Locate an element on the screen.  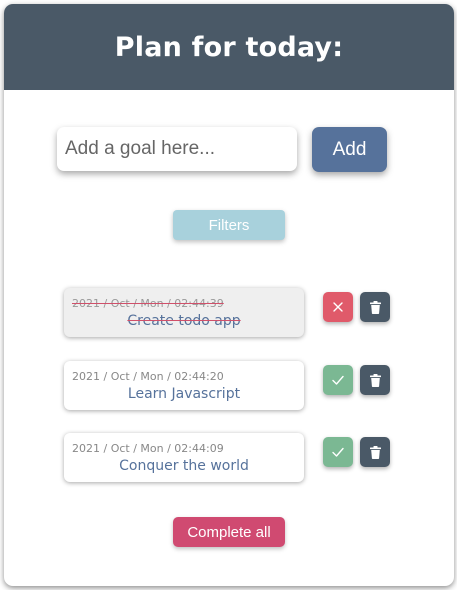
todo-date: 2021 / Oct / Mon / 02:44:20 is located at coordinates (148, 376).